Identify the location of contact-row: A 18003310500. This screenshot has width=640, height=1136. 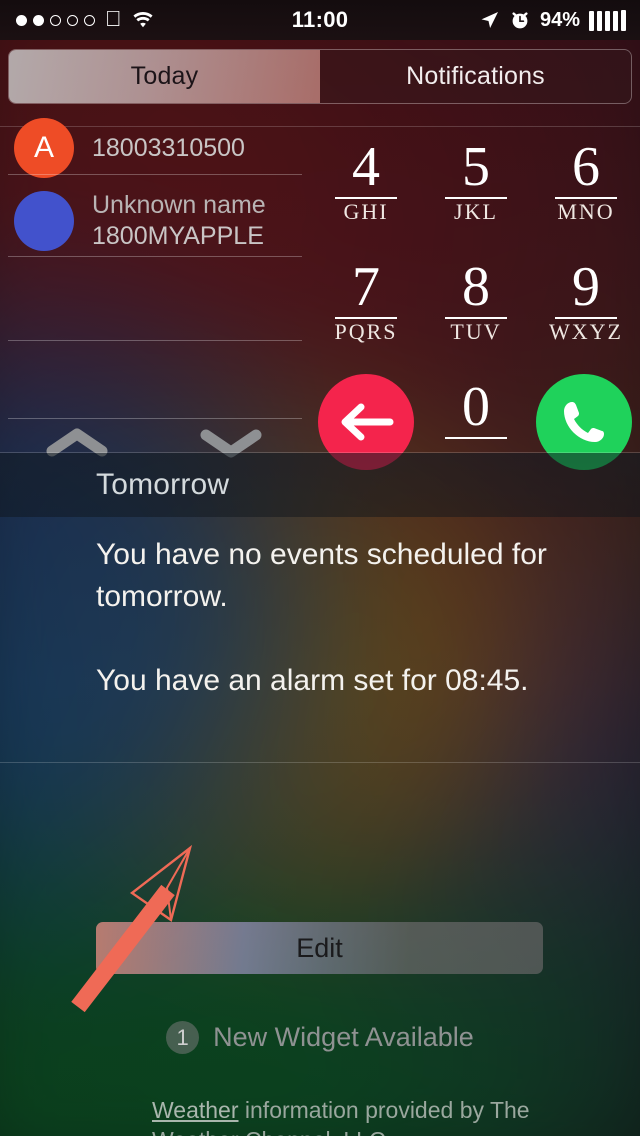
(129, 148).